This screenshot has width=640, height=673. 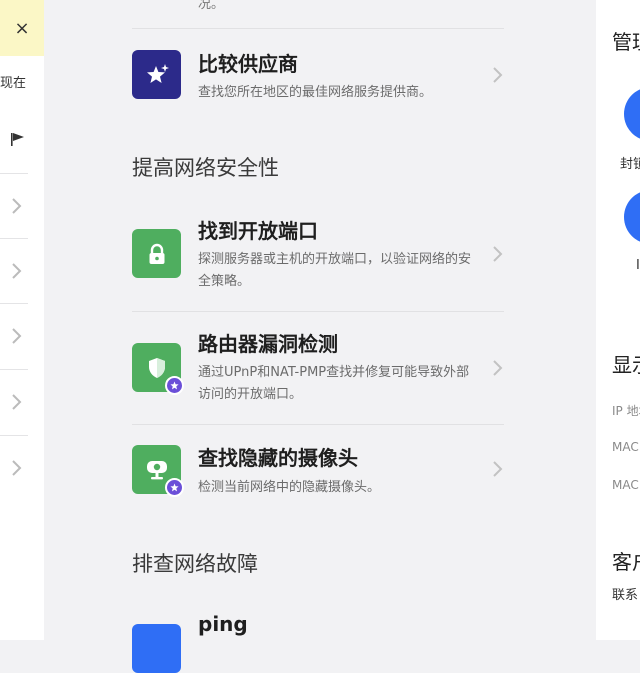 I want to click on item-title: 查找隐藏的摄像头, so click(x=278, y=458).